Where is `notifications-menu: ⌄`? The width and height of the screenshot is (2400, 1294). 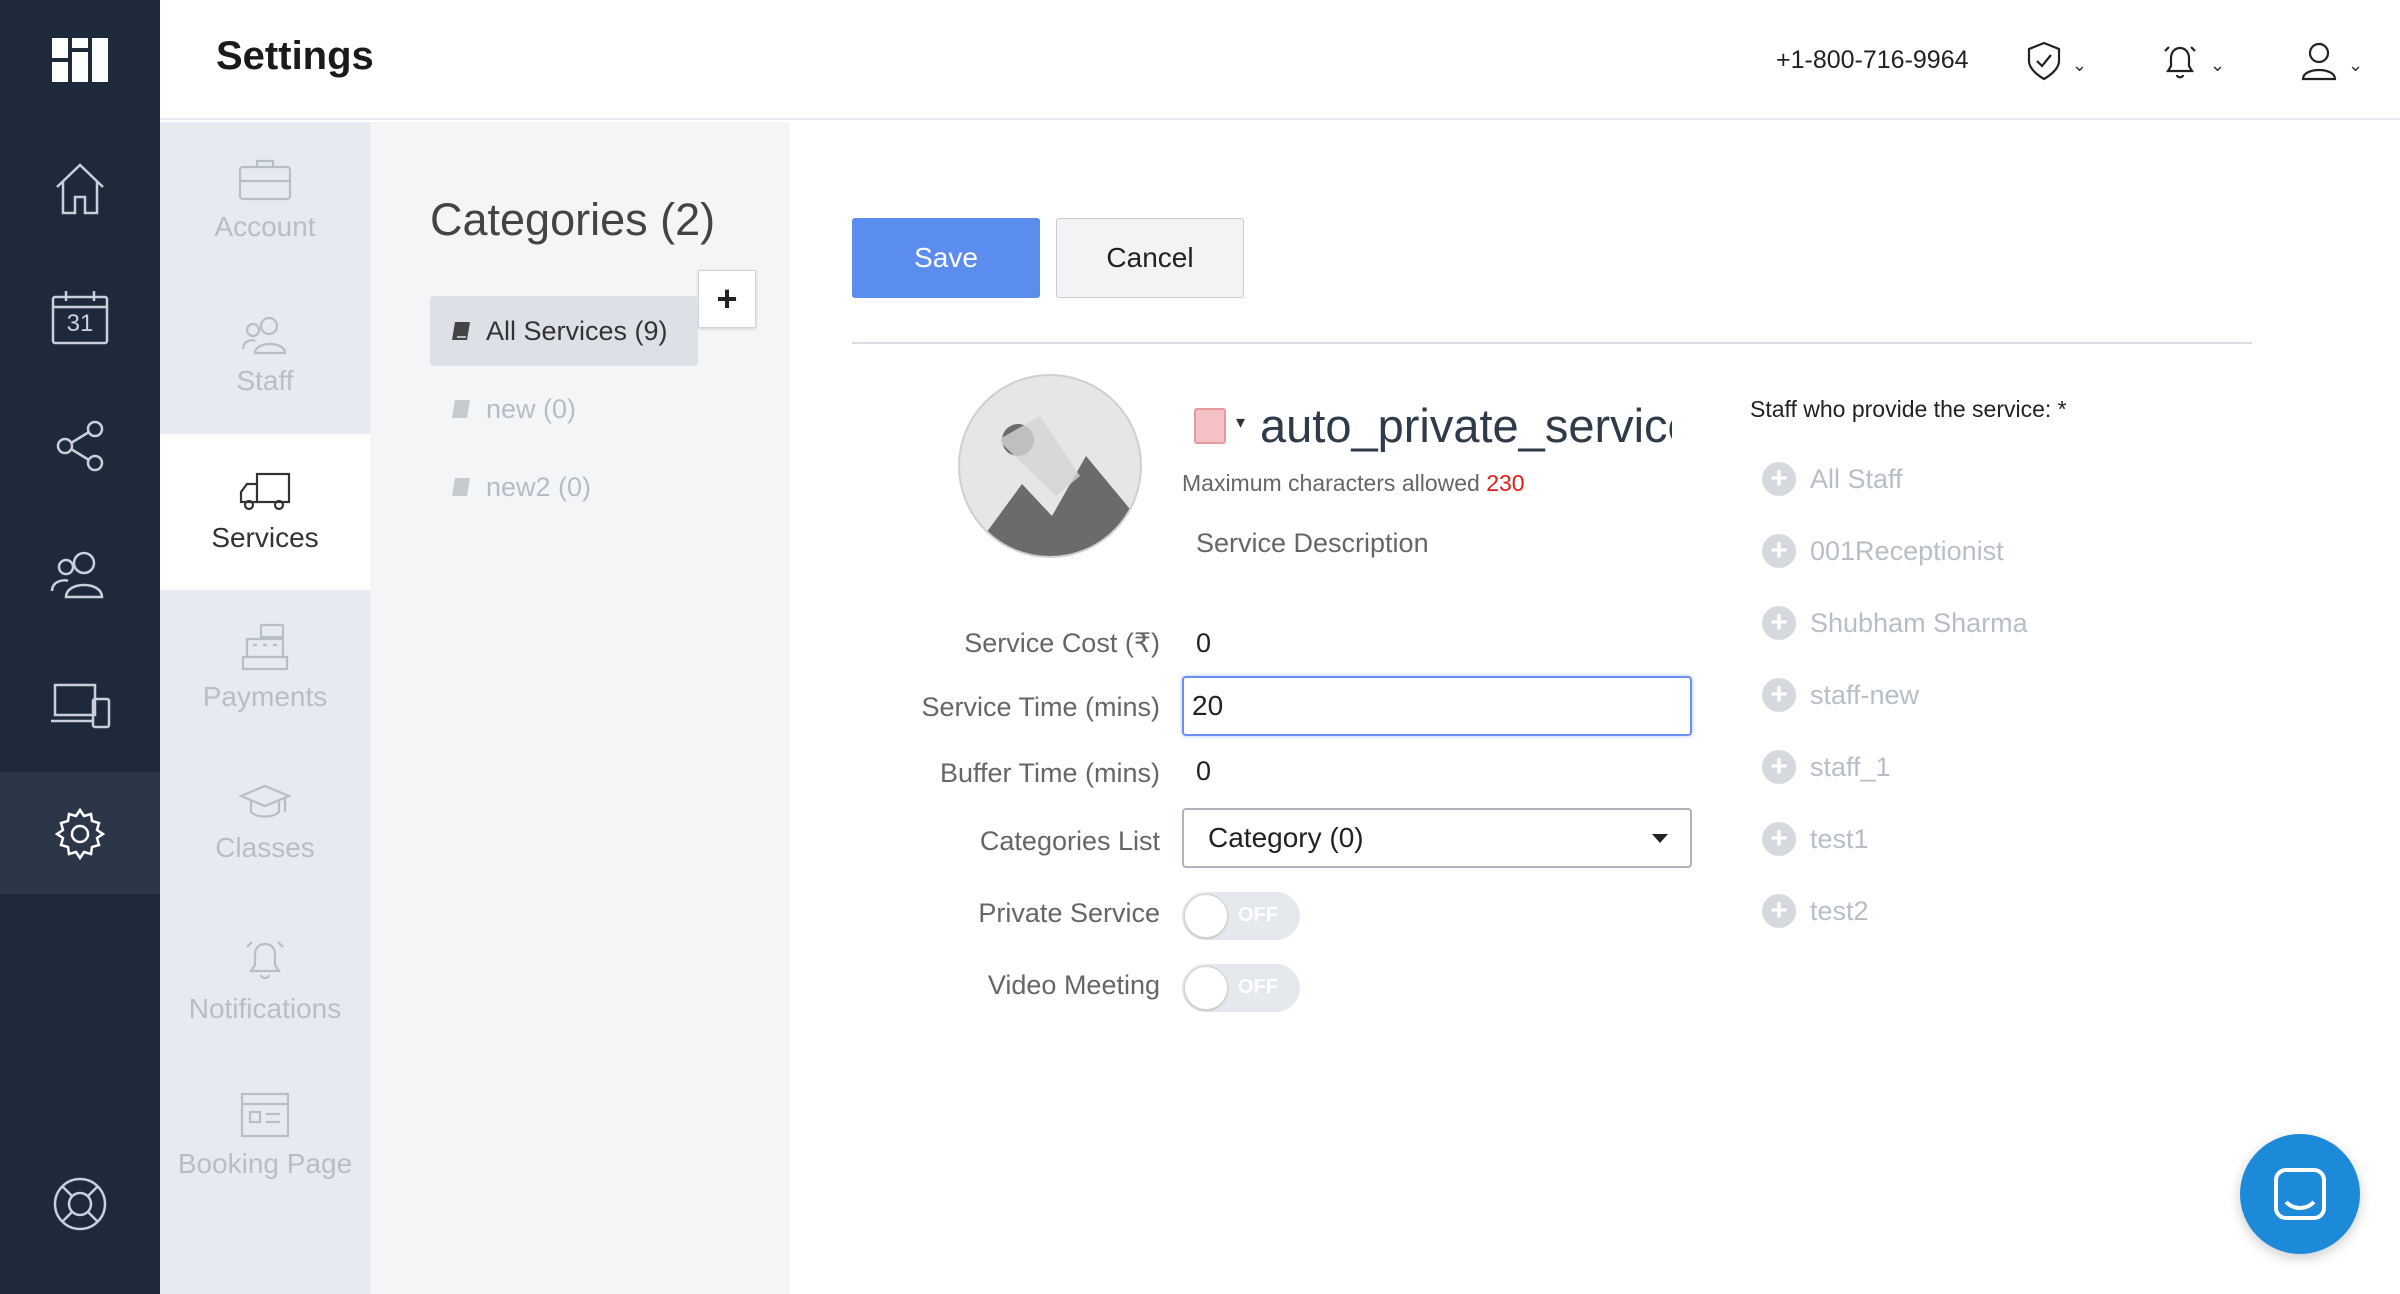
notifications-menu: ⌄ is located at coordinates (2192, 61).